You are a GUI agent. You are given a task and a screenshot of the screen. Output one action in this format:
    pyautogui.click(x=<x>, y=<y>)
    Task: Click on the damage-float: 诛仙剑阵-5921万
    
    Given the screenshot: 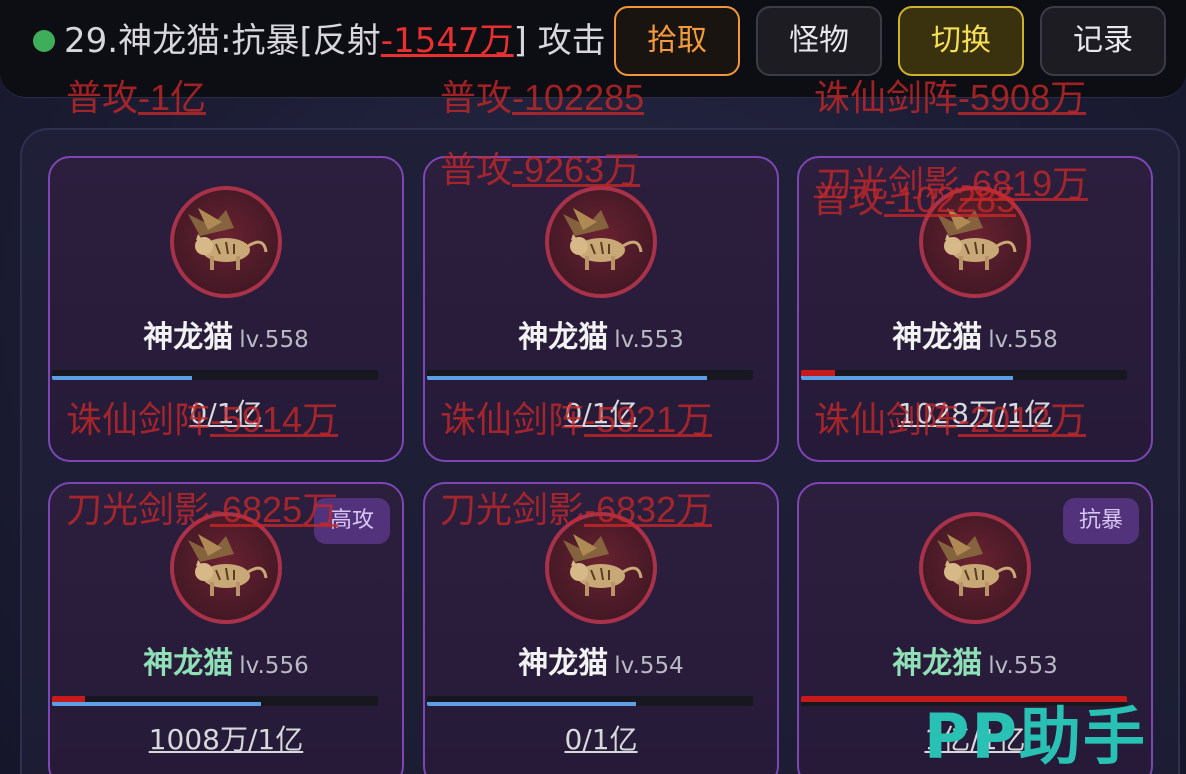 What is the action you would take?
    pyautogui.click(x=576, y=419)
    